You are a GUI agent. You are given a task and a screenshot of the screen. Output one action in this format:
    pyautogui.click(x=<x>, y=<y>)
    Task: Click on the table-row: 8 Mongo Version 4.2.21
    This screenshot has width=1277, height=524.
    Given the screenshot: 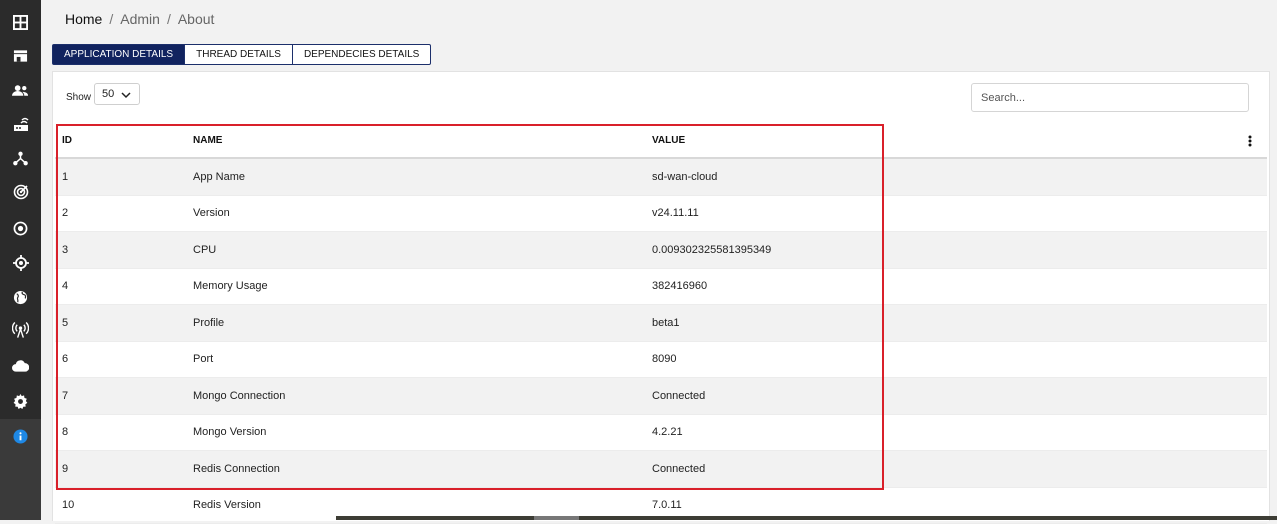 What is the action you would take?
    pyautogui.click(x=661, y=433)
    